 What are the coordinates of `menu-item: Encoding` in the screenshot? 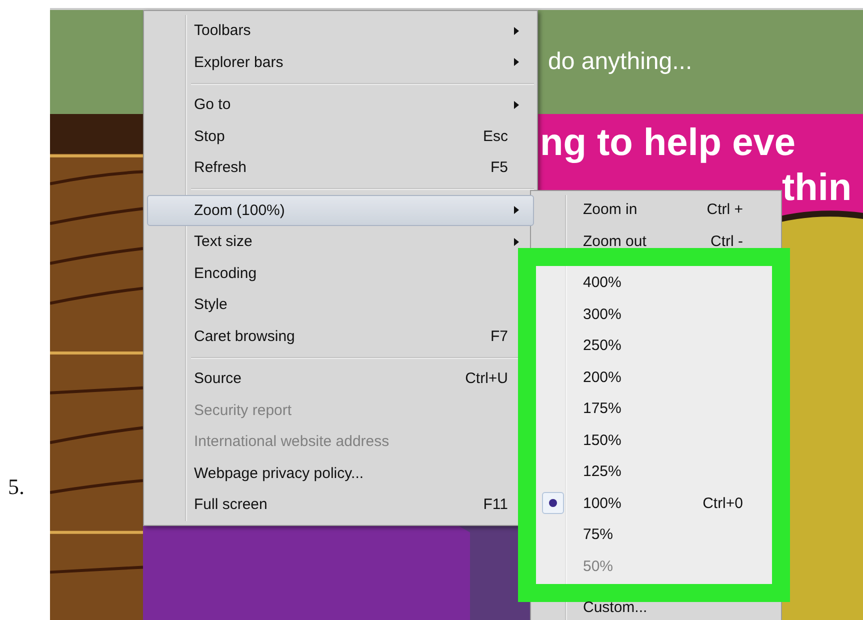 It's located at (340, 273).